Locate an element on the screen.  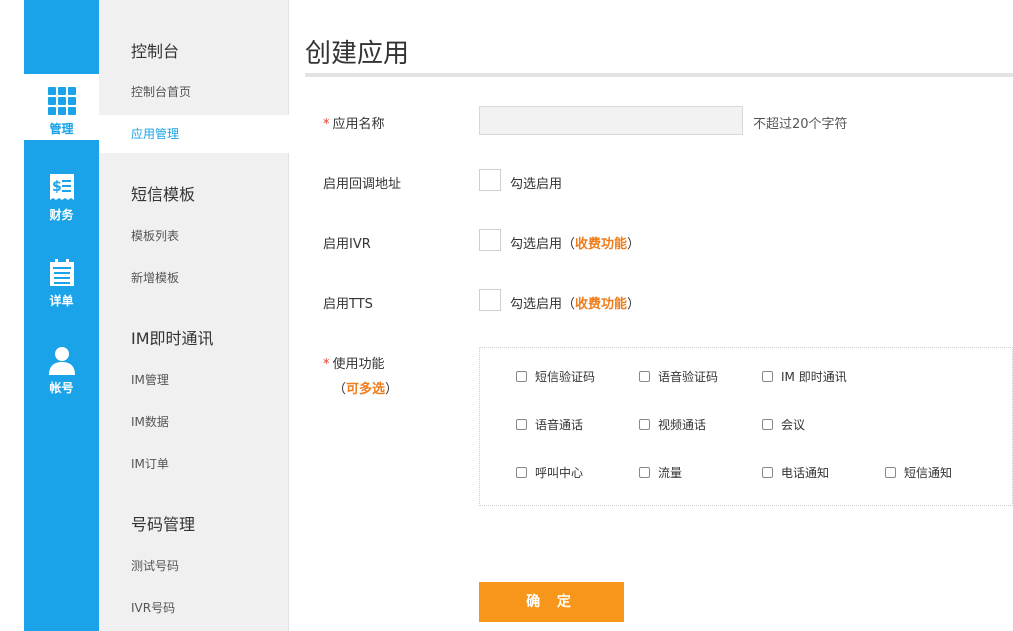
menu-group-title: 短信模板 is located at coordinates (163, 194).